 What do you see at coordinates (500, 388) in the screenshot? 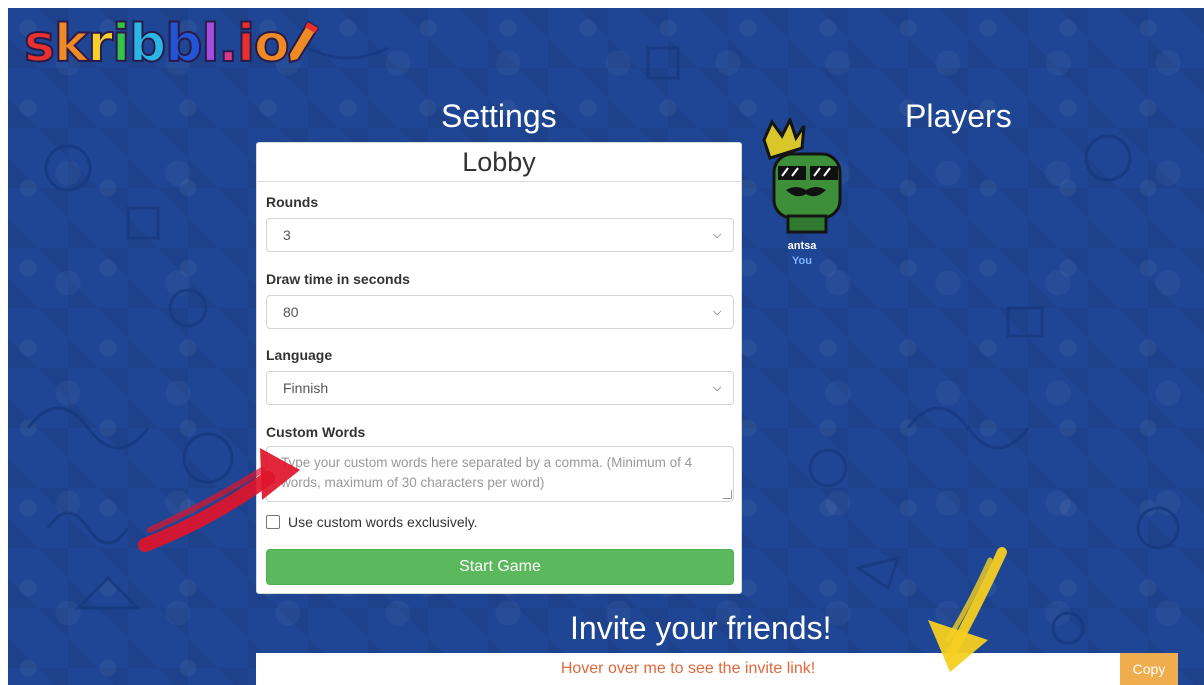
I see `language-select: Finnish ⌵` at bounding box center [500, 388].